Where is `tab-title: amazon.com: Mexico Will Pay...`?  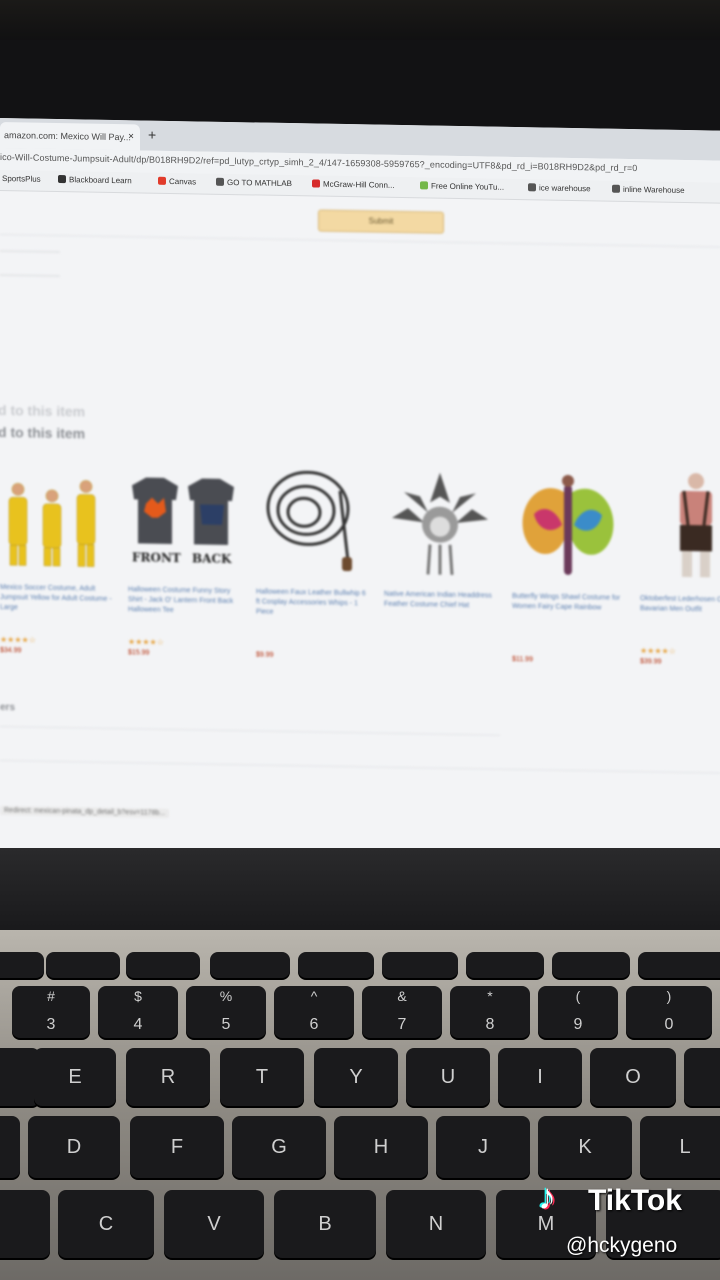
tab-title: amazon.com: Mexico Will Pay... is located at coordinates (67, 136).